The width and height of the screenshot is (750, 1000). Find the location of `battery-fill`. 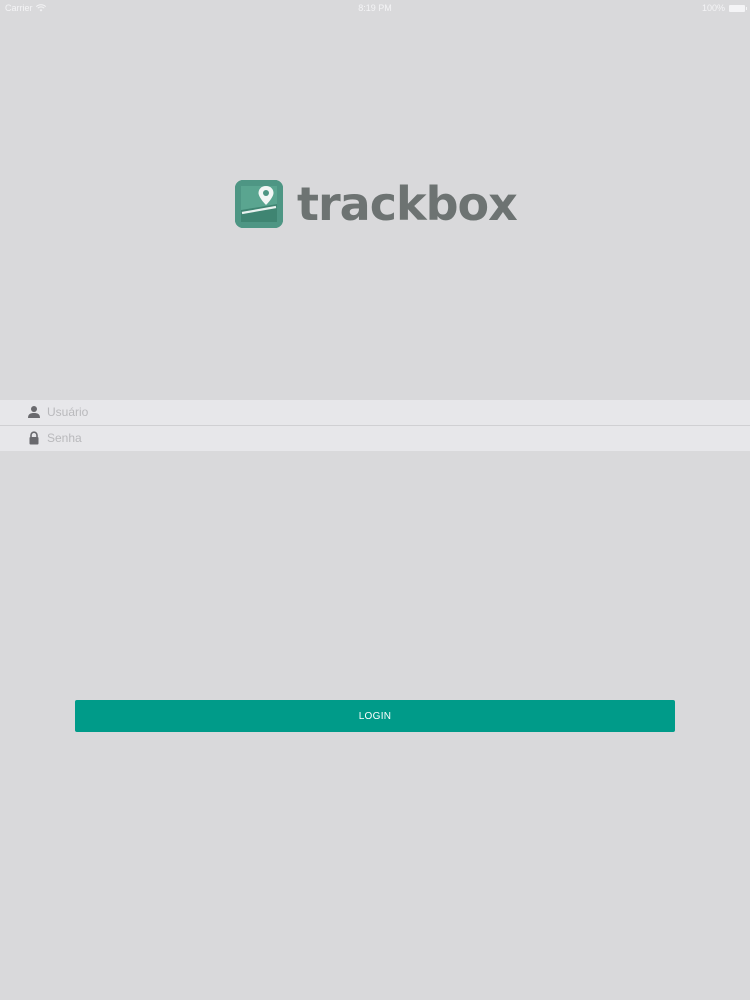

battery-fill is located at coordinates (737, 8).